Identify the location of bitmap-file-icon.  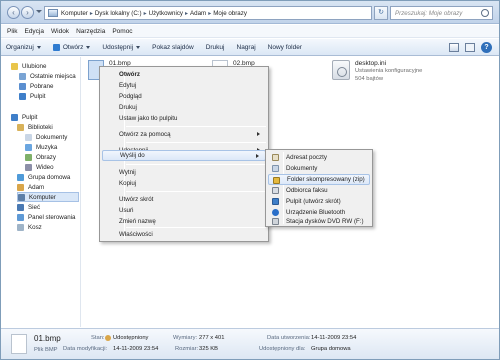
(19, 344).